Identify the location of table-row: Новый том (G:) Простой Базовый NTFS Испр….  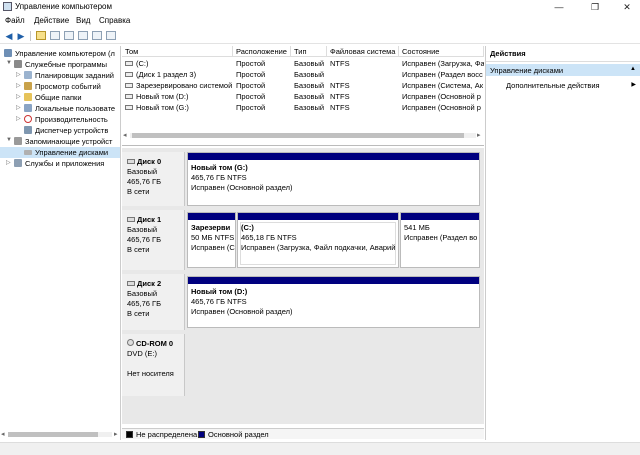
(303, 107).